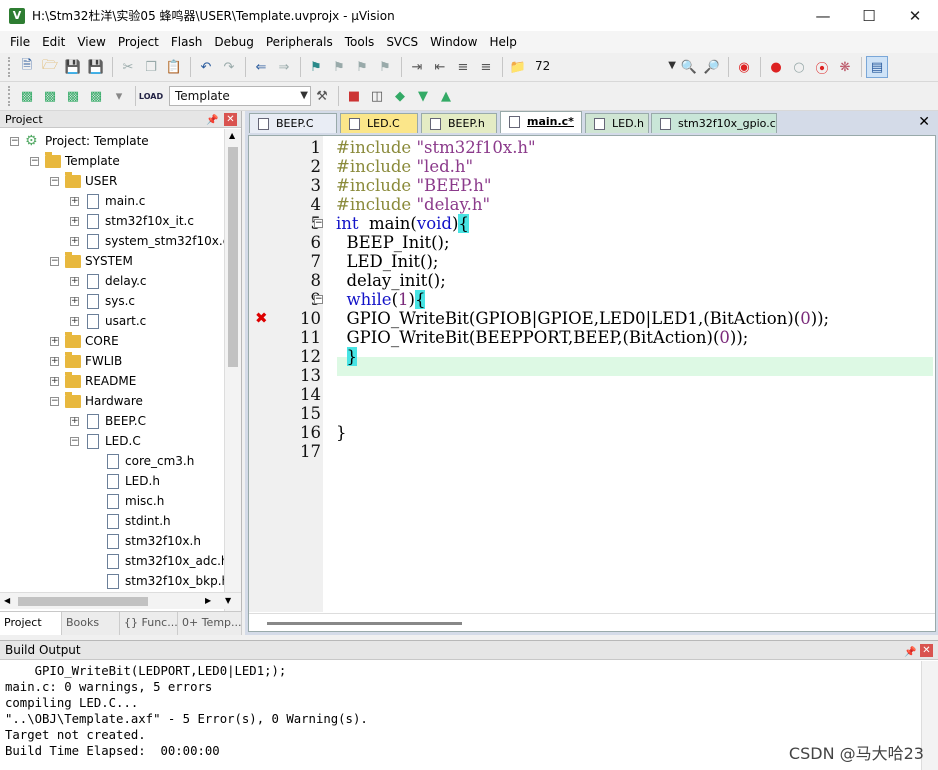 This screenshot has width=938, height=770. Describe the element at coordinates (232, 135) in the screenshot. I see `scroll-up-icon: ▲` at that location.